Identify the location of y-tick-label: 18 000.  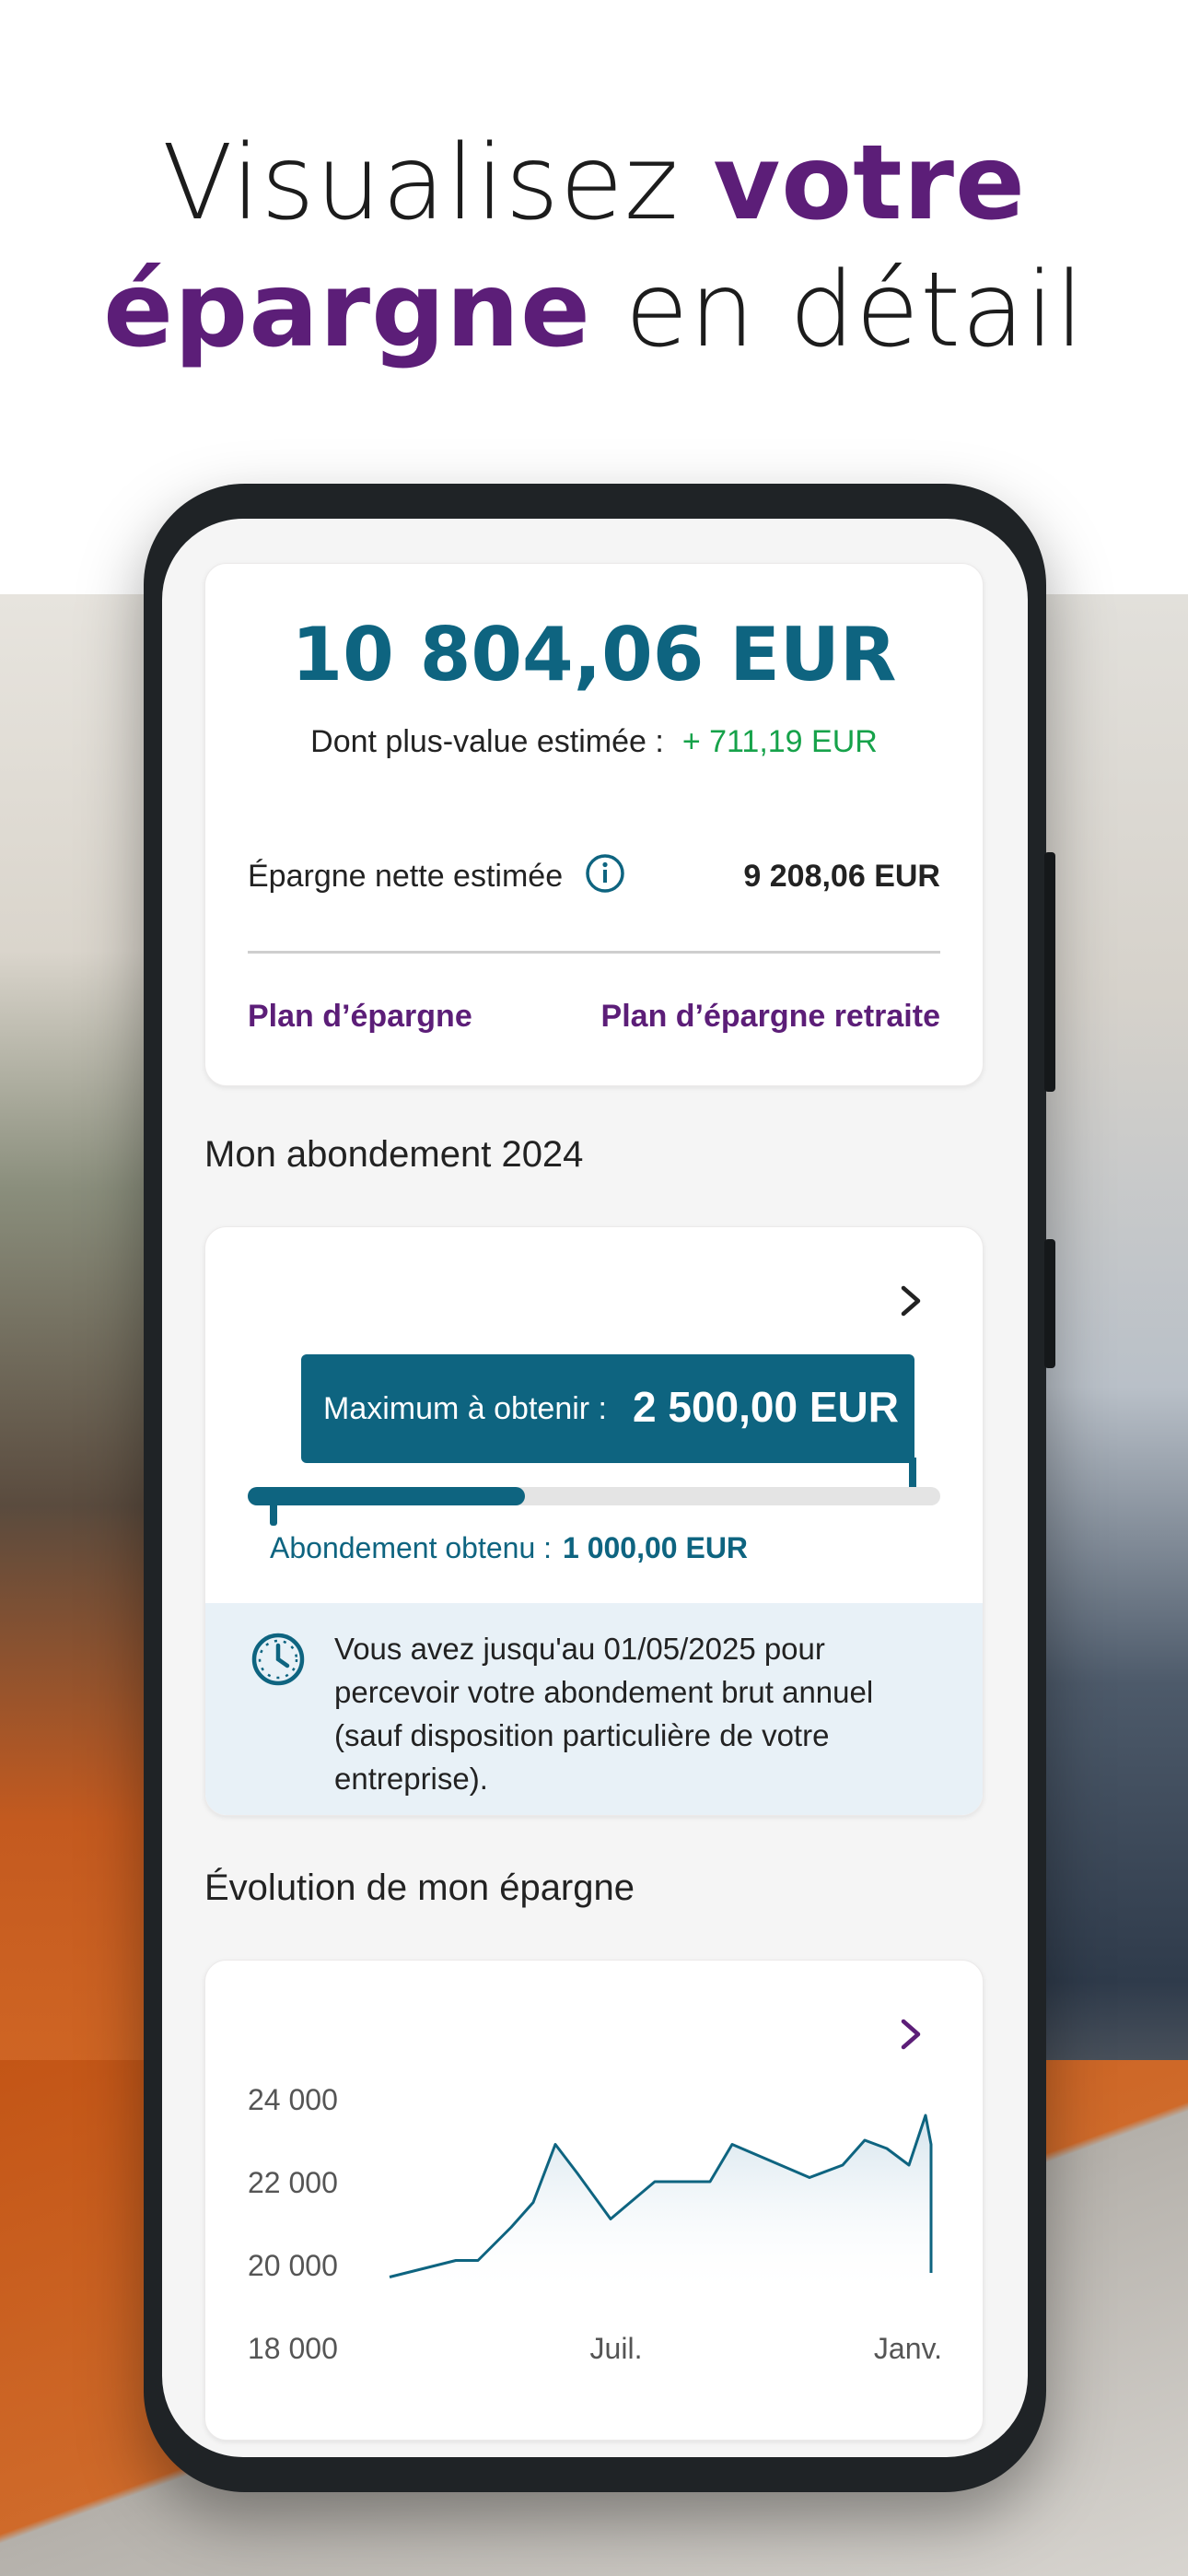
(293, 2348).